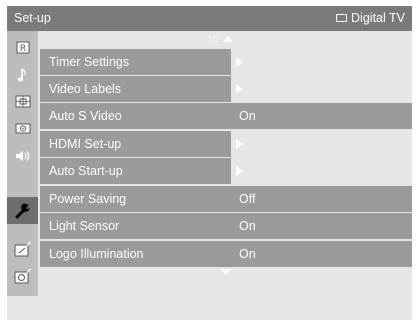 Image resolution: width=418 pixels, height=326 pixels. I want to click on sidebar-item-setup, so click(22, 210).